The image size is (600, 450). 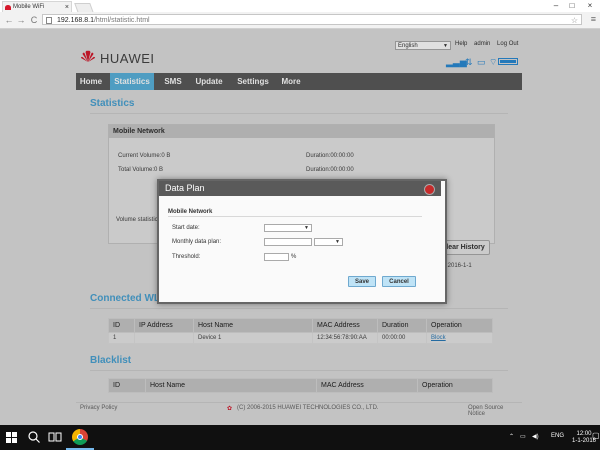 What do you see at coordinates (186, 257) in the screenshot?
I see `threshold-label: Threshold:` at bounding box center [186, 257].